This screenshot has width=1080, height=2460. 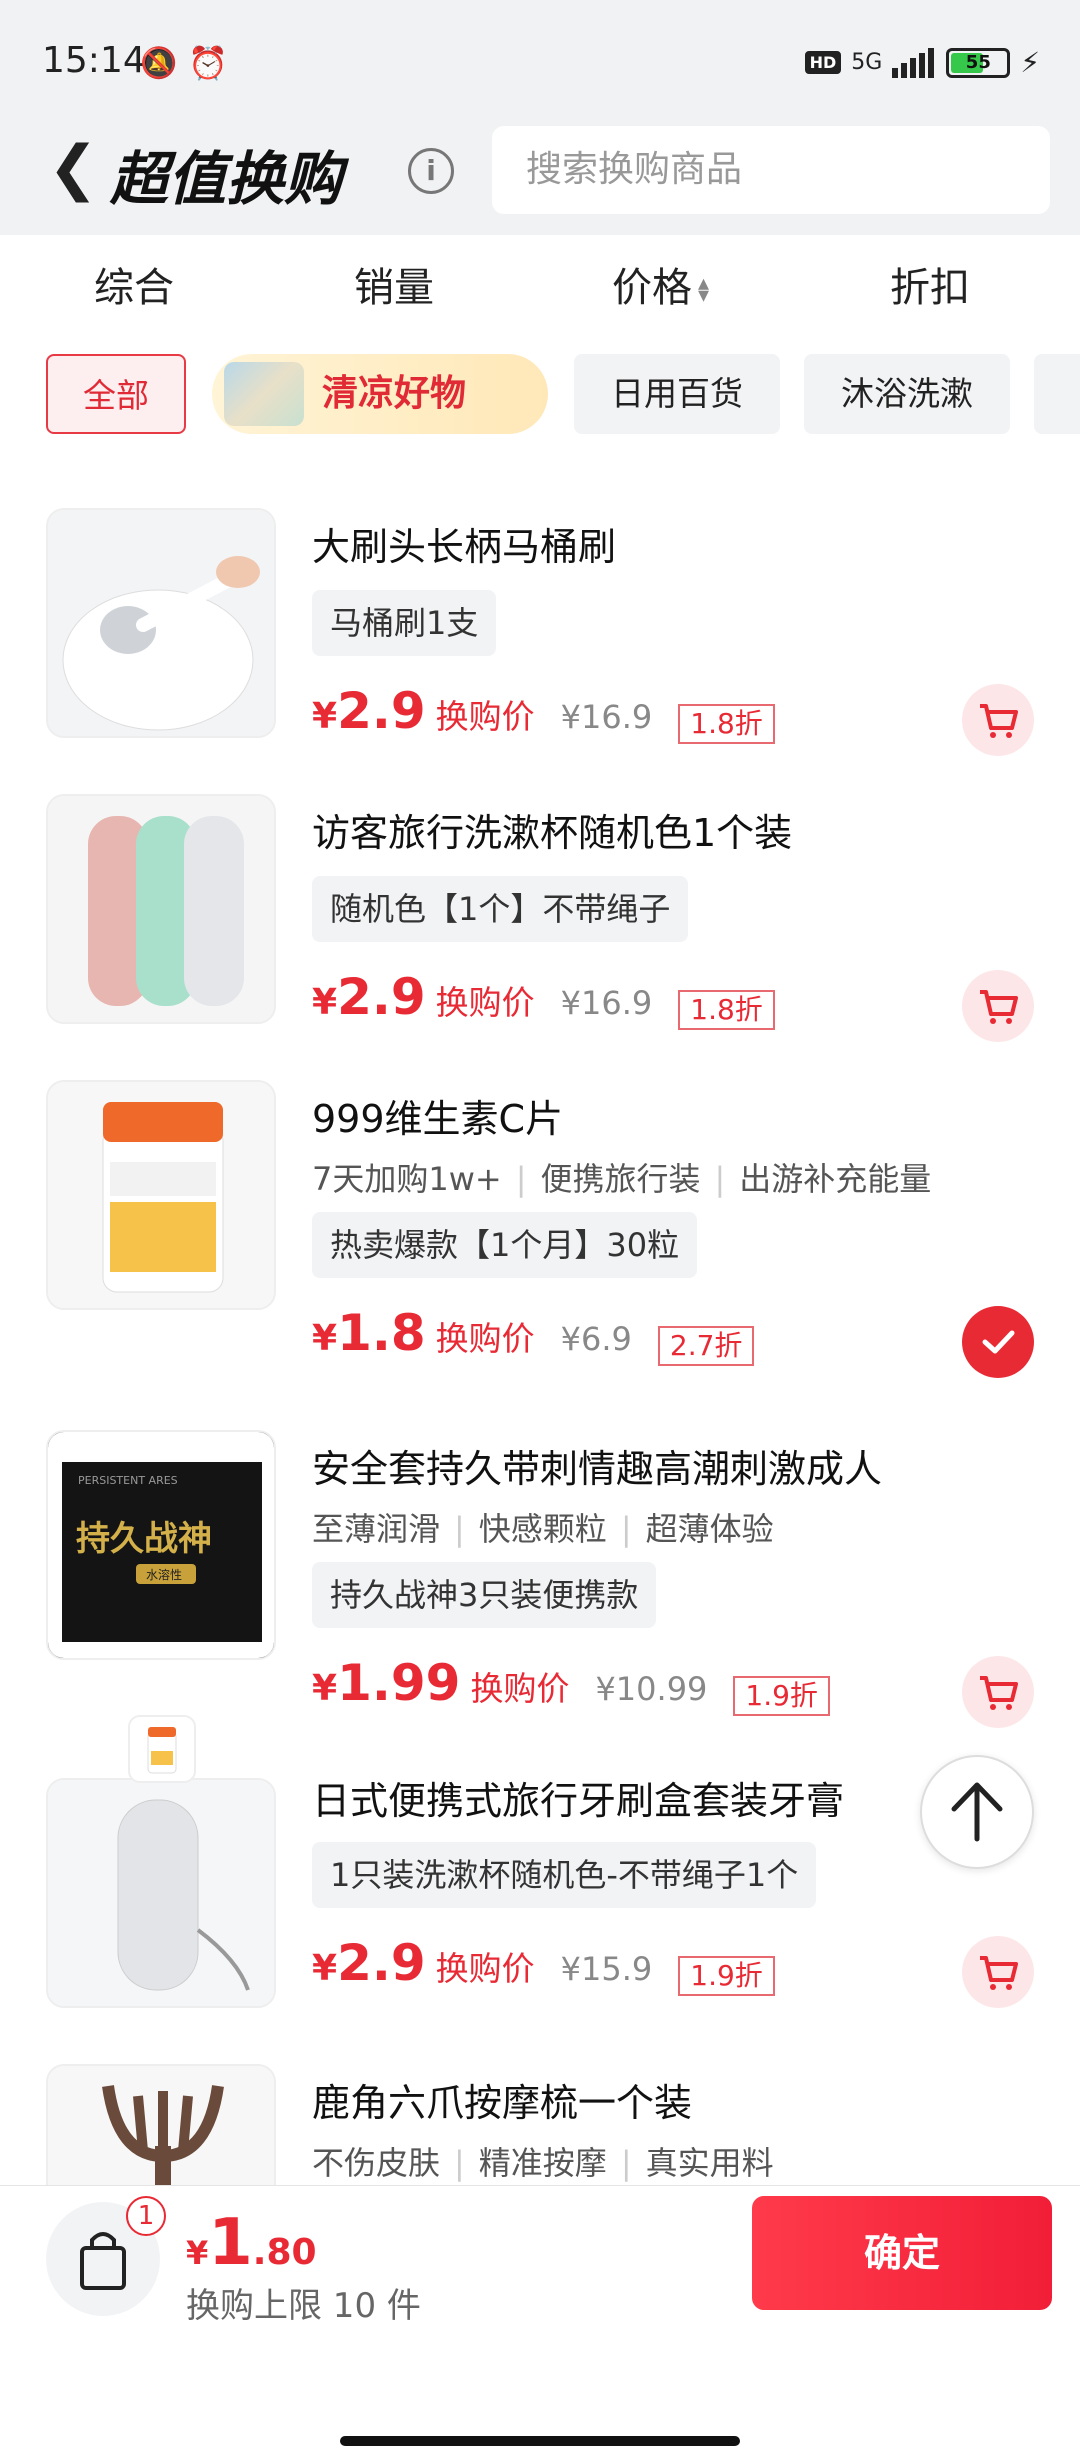 What do you see at coordinates (823, 62) in the screenshot?
I see `hd-icon: HD` at bounding box center [823, 62].